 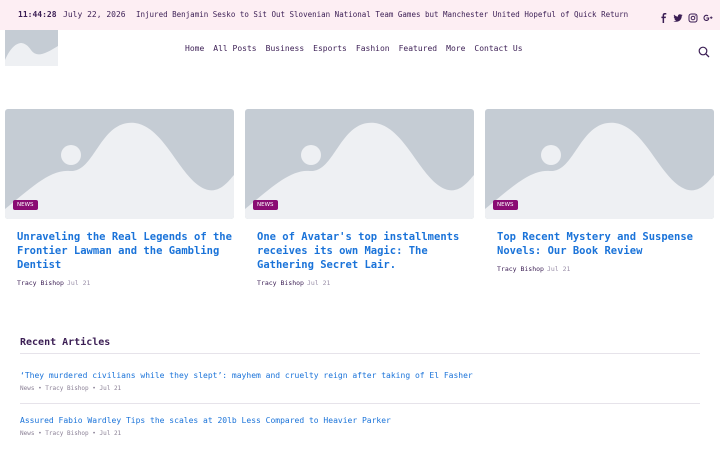 I want to click on nav-item-business: Business, so click(x=285, y=48).